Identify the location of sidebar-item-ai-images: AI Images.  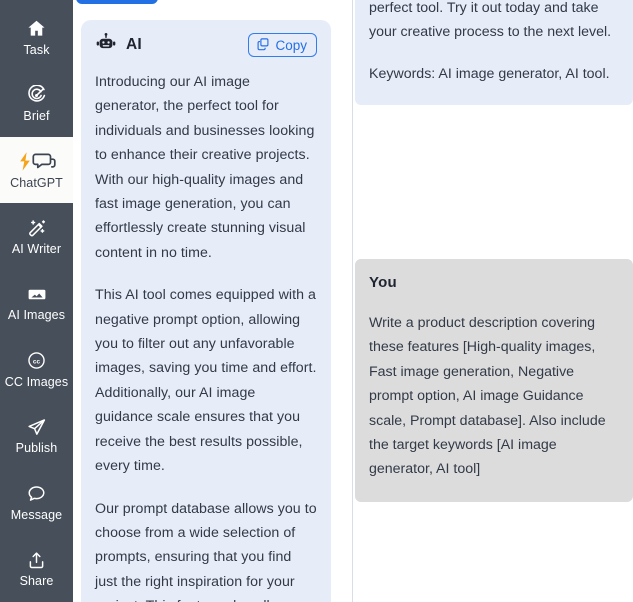
(36, 303).